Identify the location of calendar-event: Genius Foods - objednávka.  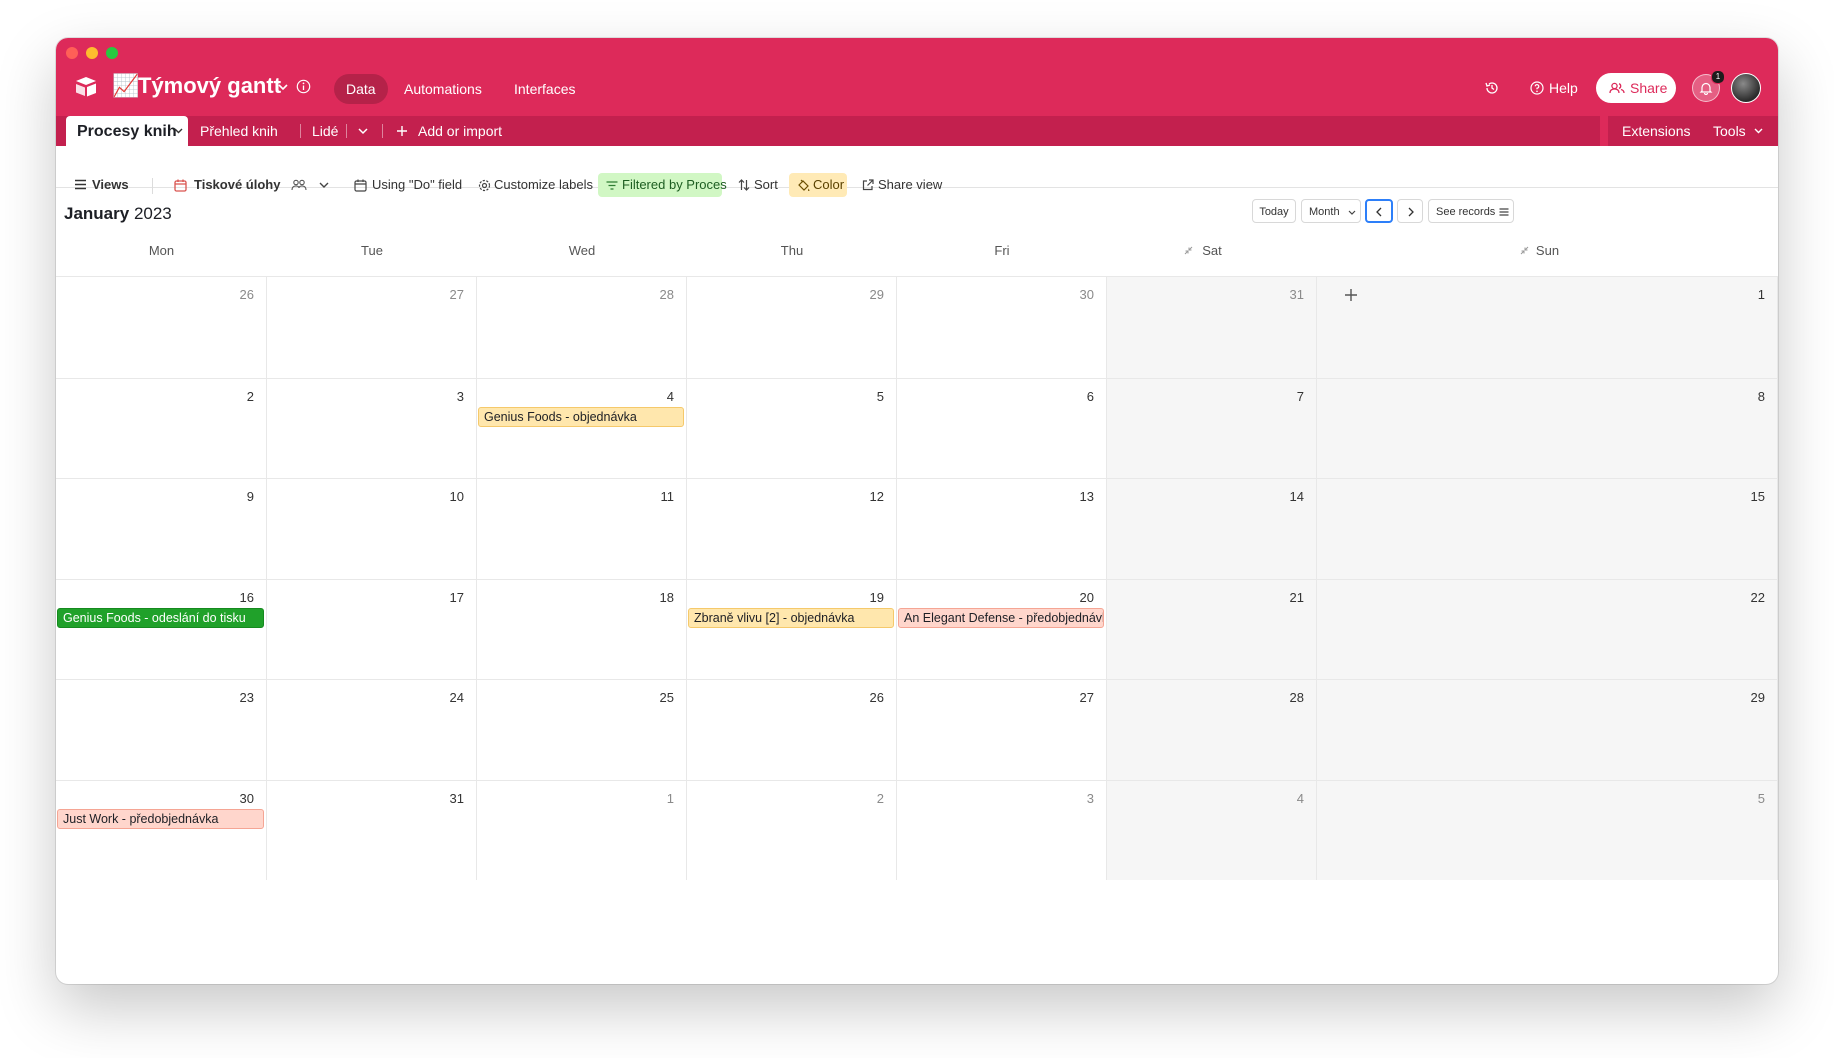
(581, 417).